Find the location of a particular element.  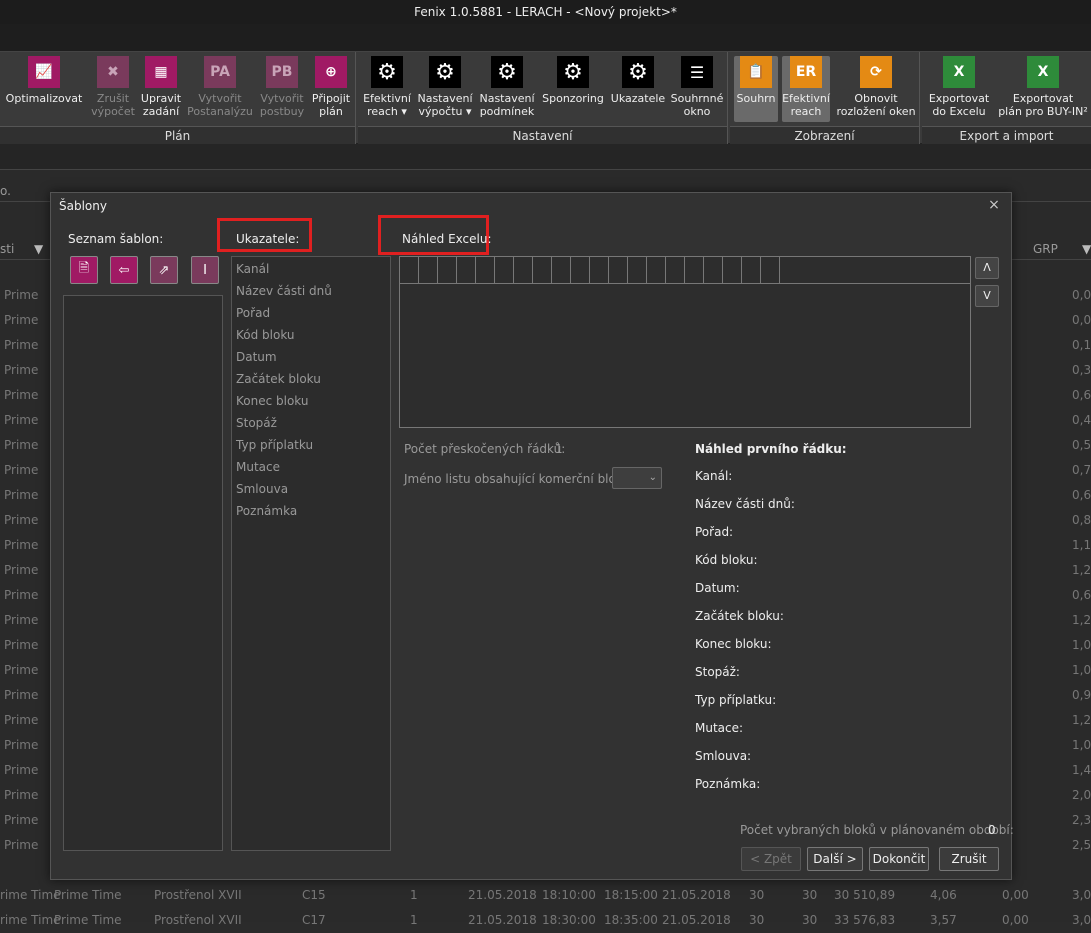

optimize-label: Optimalizovat is located at coordinates (44, 98).